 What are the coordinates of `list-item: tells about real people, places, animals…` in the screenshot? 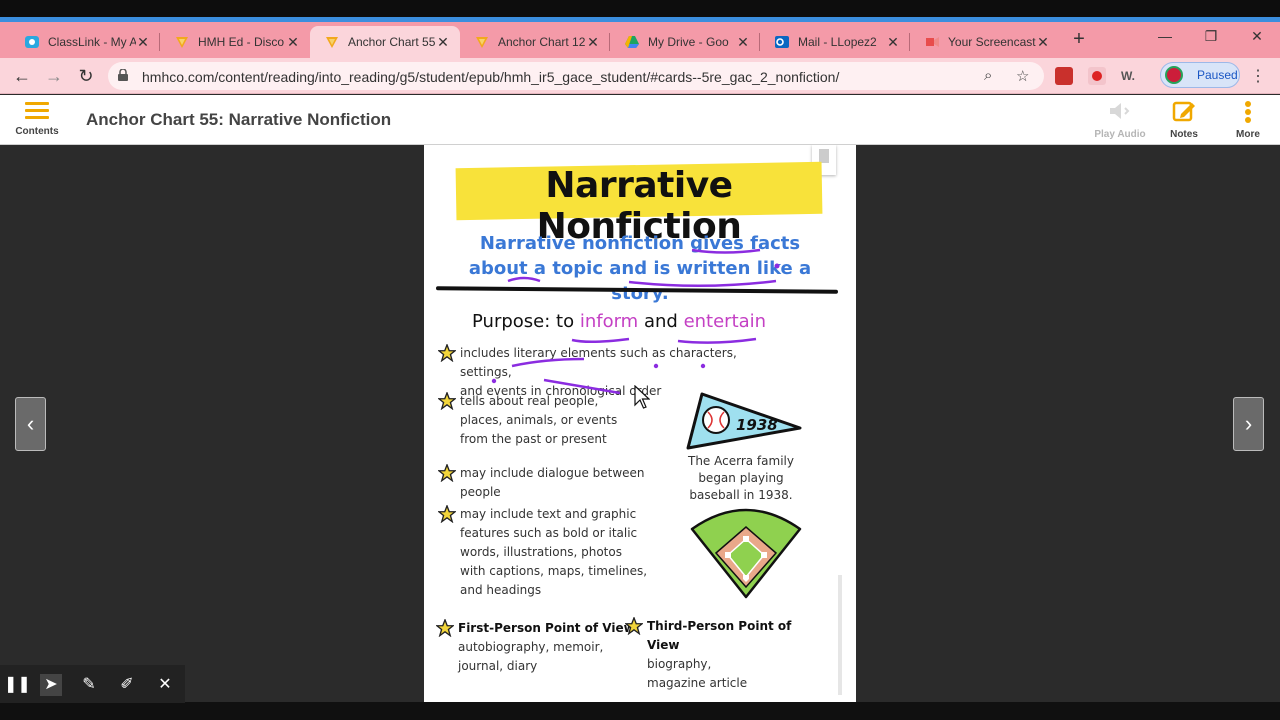 It's located at (538, 420).